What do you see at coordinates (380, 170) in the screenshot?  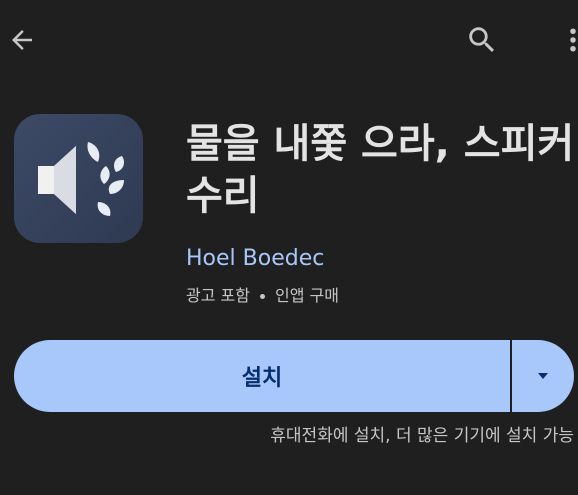 I see `app-title: 물을 내쫓 으라, 스피커 수리` at bounding box center [380, 170].